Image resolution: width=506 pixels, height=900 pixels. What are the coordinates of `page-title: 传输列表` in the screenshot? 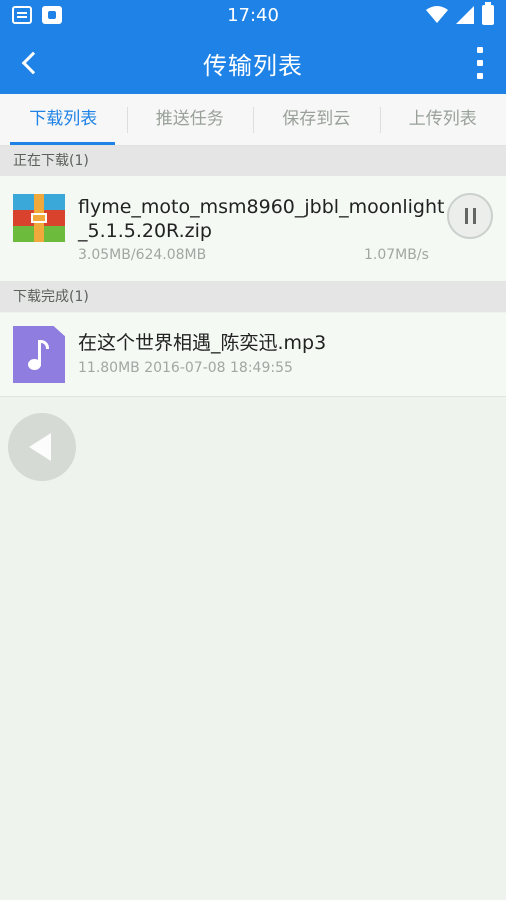 It's located at (253, 66).